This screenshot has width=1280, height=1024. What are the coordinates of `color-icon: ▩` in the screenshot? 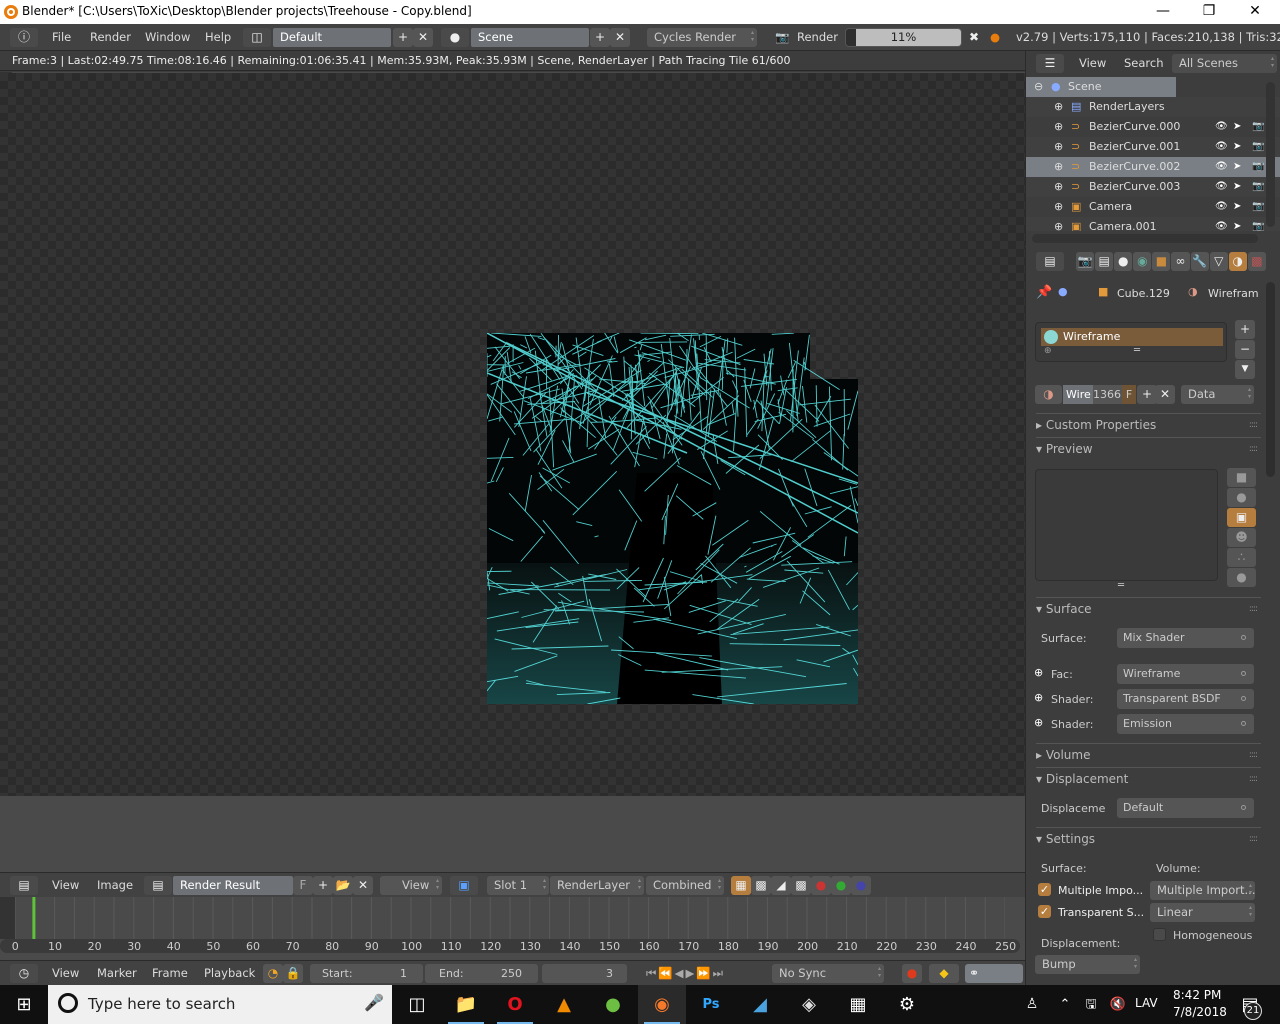 It's located at (761, 885).